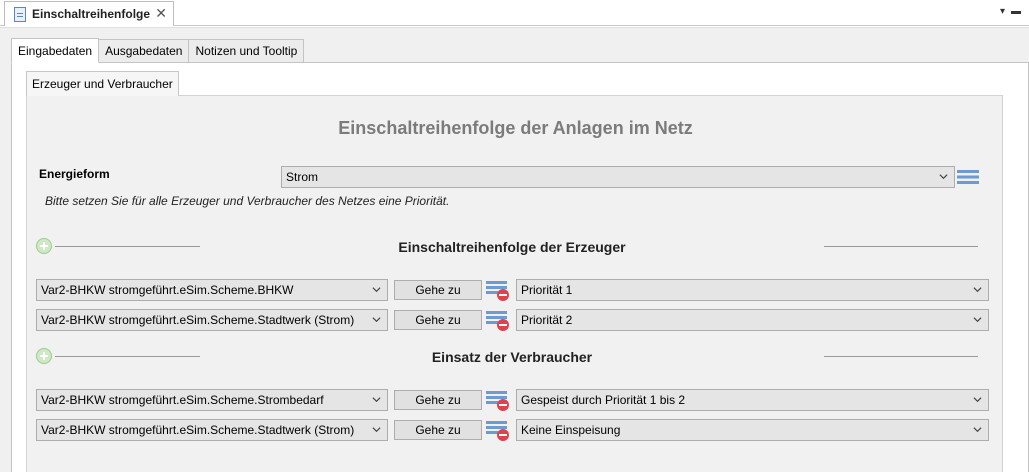 This screenshot has height=472, width=1029. I want to click on consumer-supply-select: Gespeist durch Priorität 1 bis 2, so click(752, 400).